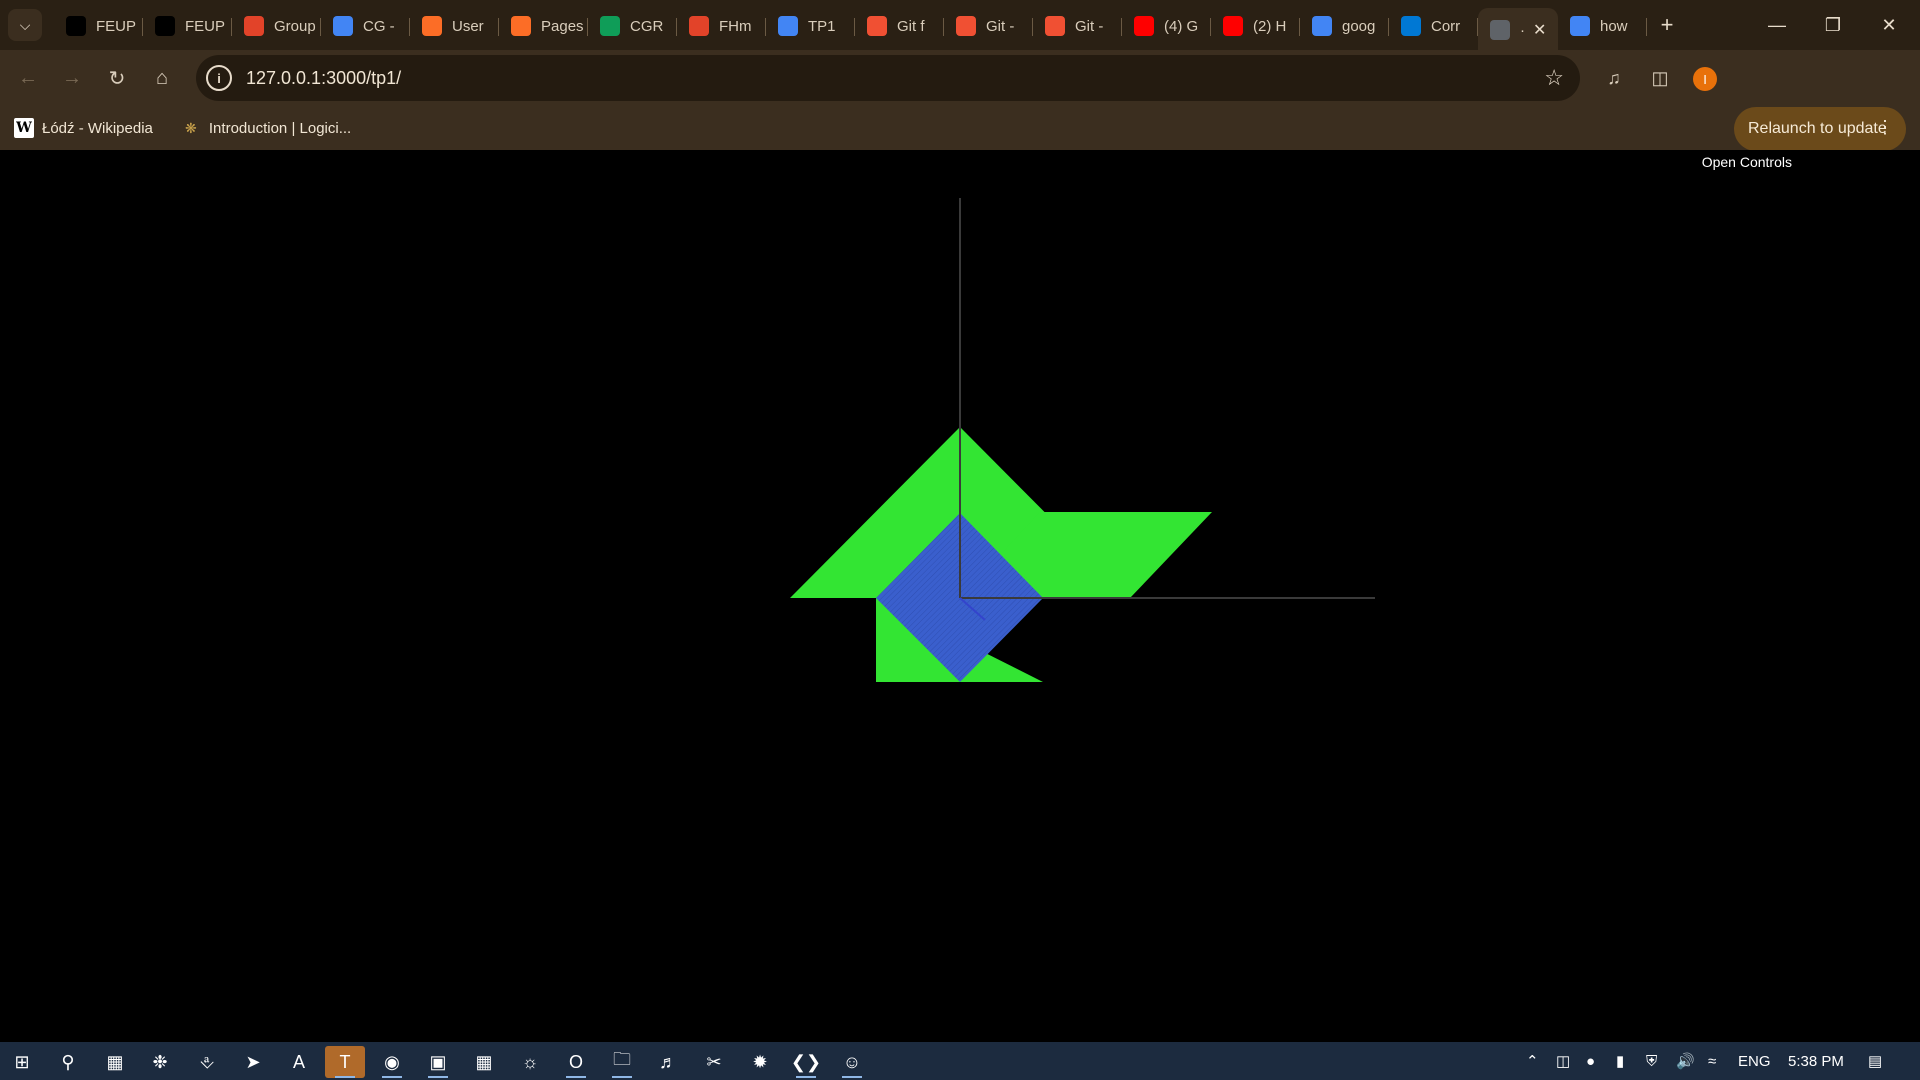 This screenshot has height=1080, width=1920. What do you see at coordinates (1685, 1061) in the screenshot?
I see `volume-icon: 🔊` at bounding box center [1685, 1061].